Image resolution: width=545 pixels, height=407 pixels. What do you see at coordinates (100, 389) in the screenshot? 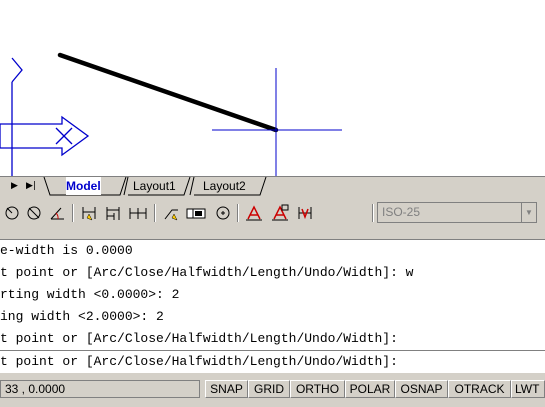
I see `coordinate-readout: 33 , 0.0000` at bounding box center [100, 389].